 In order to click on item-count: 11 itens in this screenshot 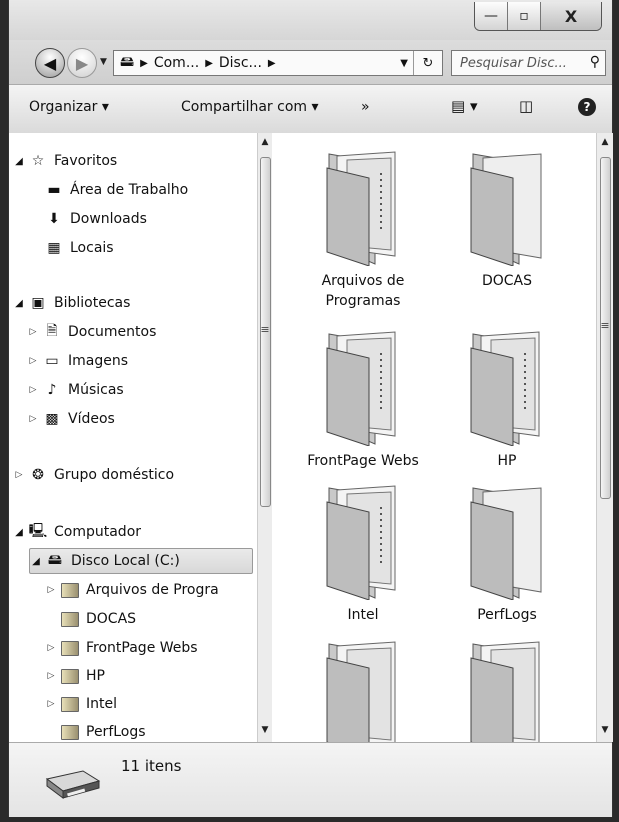, I will do `click(151, 766)`.